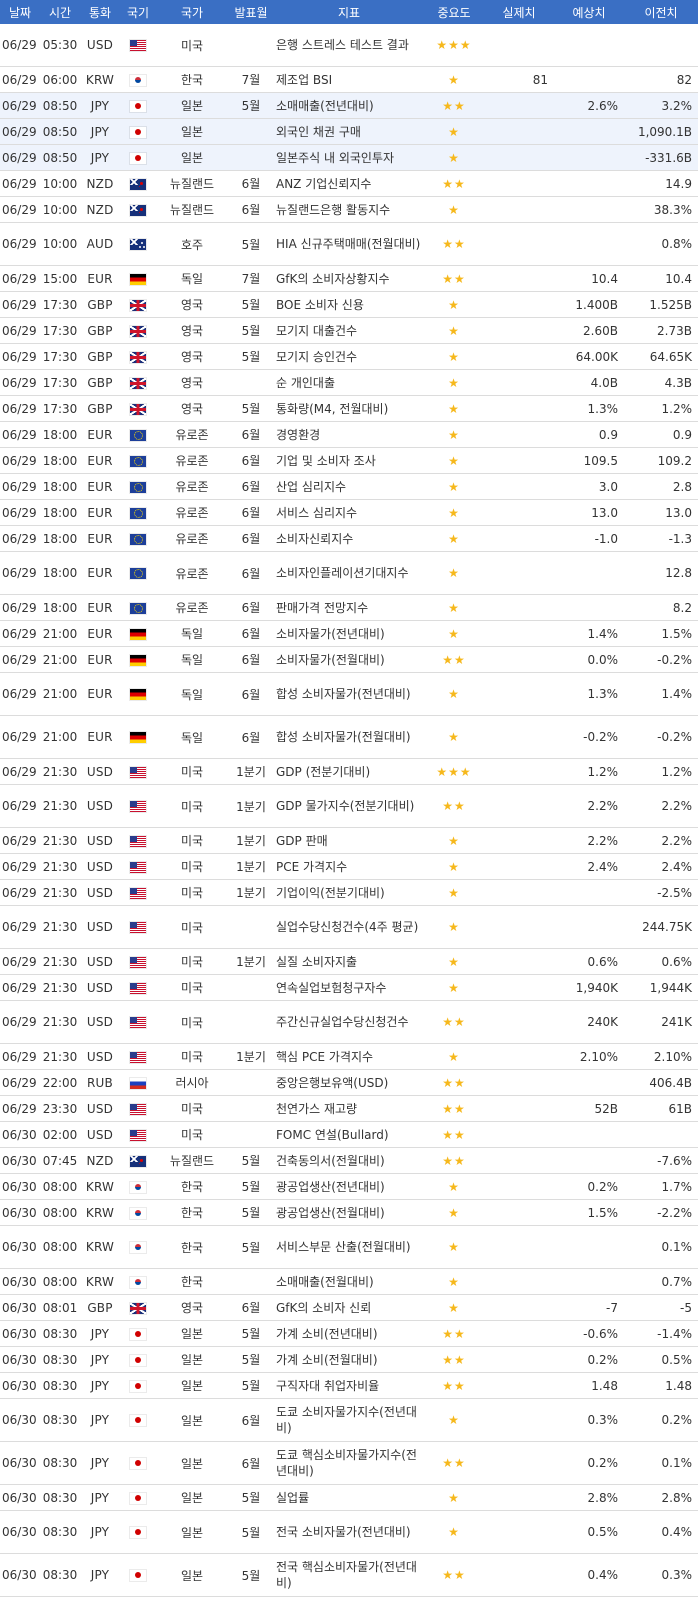 Image resolution: width=698 pixels, height=1597 pixels. I want to click on period-cell: 6월, so click(251, 573).